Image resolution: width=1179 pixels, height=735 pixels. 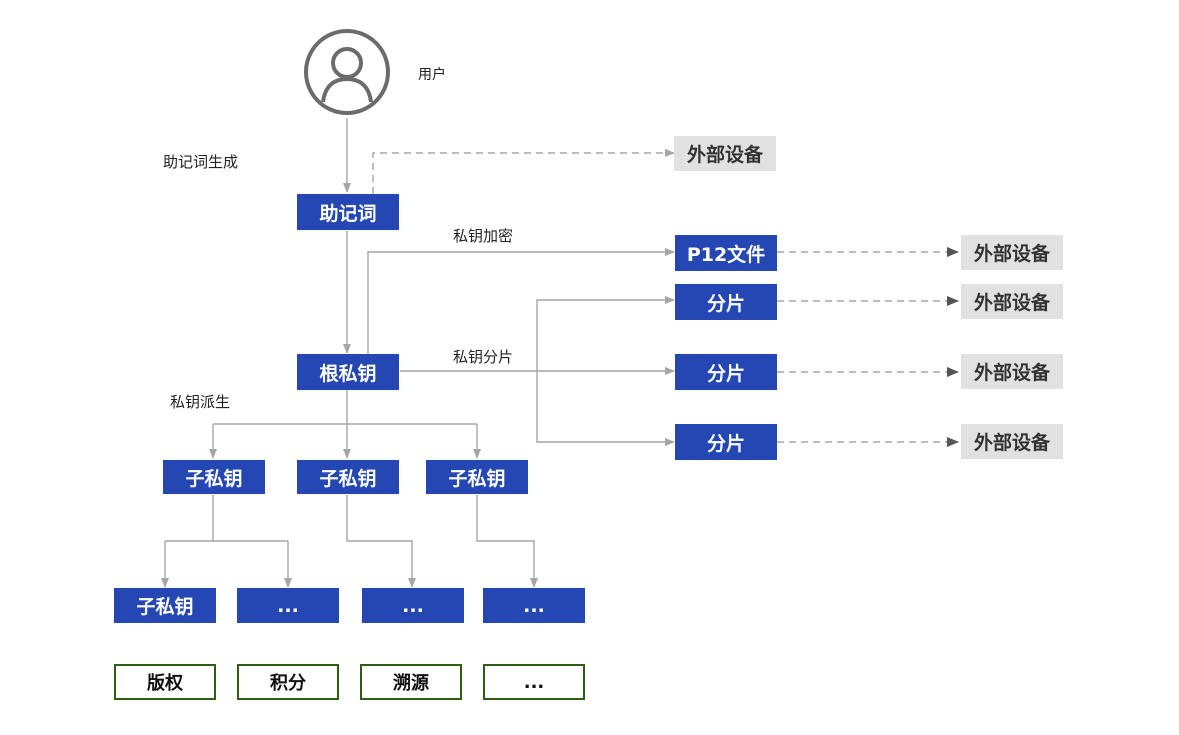 I want to click on child-key-node-1: 子私钥, so click(x=214, y=477).